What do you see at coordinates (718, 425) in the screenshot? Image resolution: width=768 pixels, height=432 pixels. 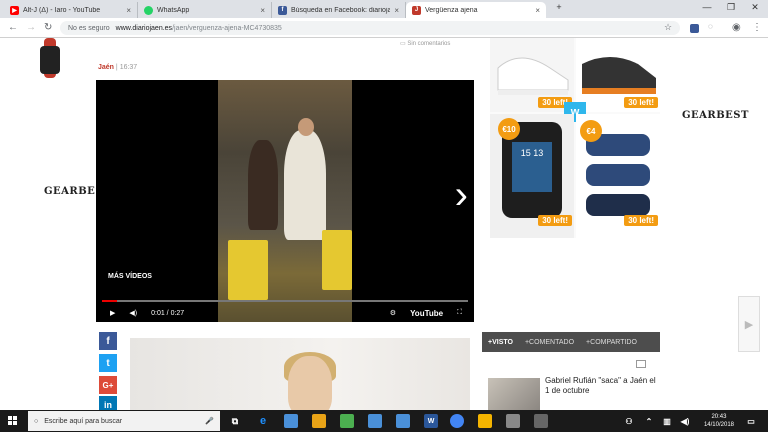 I see `clock-date: 14/10/2018` at bounding box center [718, 425].